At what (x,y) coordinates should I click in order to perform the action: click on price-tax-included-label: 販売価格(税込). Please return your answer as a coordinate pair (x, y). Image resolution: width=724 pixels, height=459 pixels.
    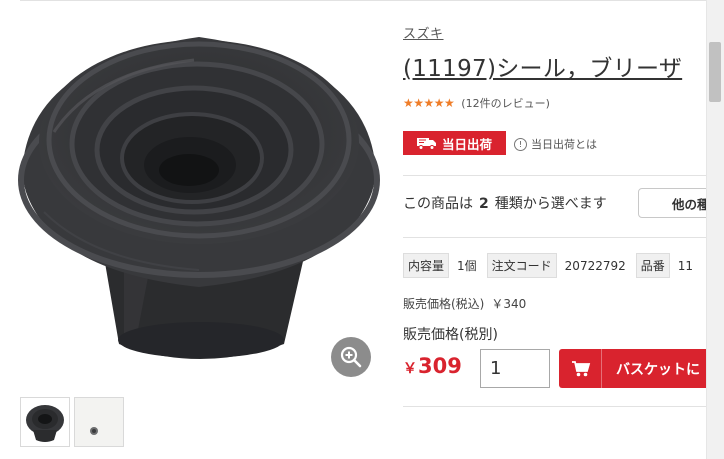
    Looking at the image, I should click on (444, 304).